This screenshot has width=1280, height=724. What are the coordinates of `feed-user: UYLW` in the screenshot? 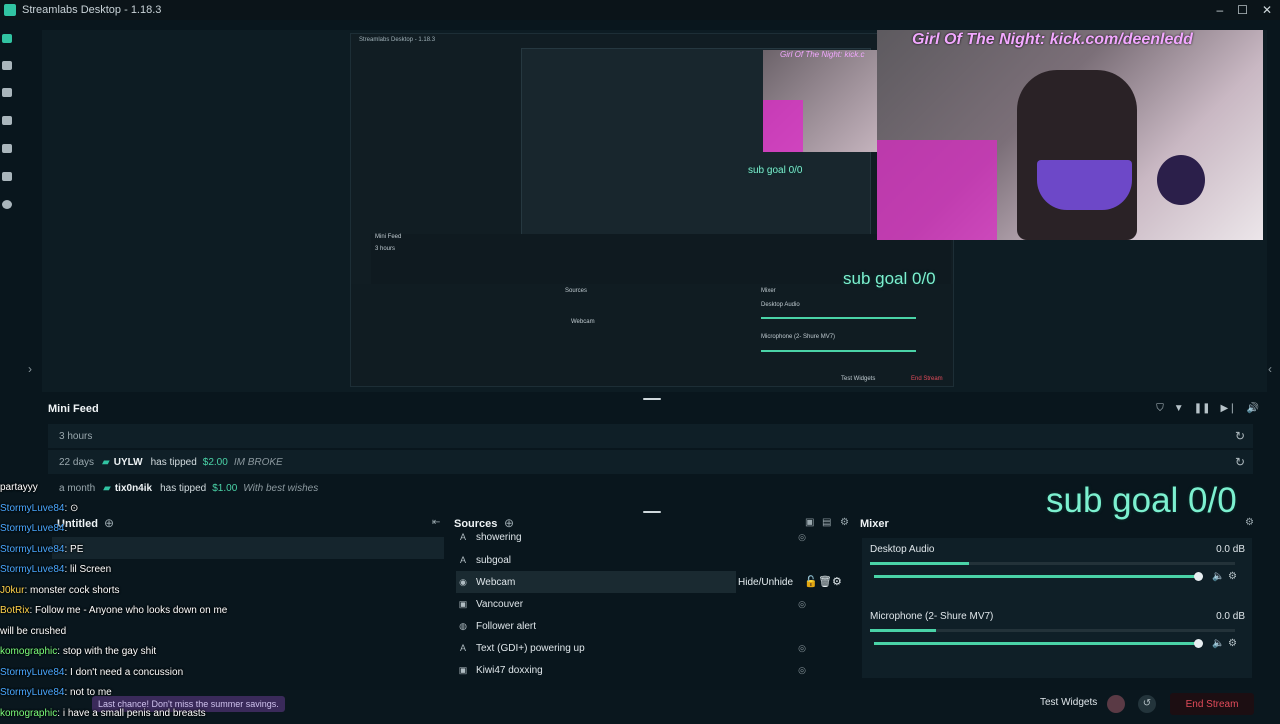 It's located at (128, 462).